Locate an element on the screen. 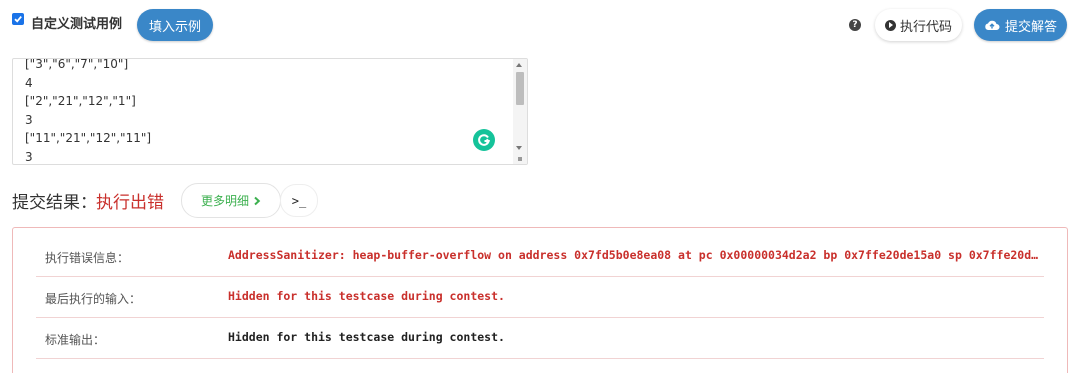  submit-button: 提交解答 is located at coordinates (1020, 25).